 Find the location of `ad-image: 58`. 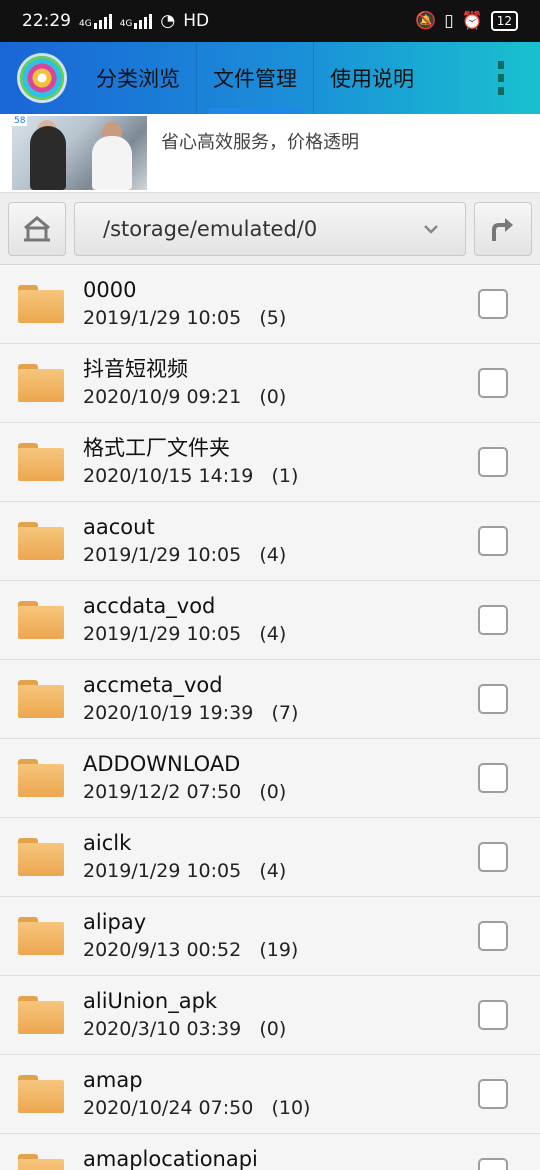

ad-image: 58 is located at coordinates (79, 153).